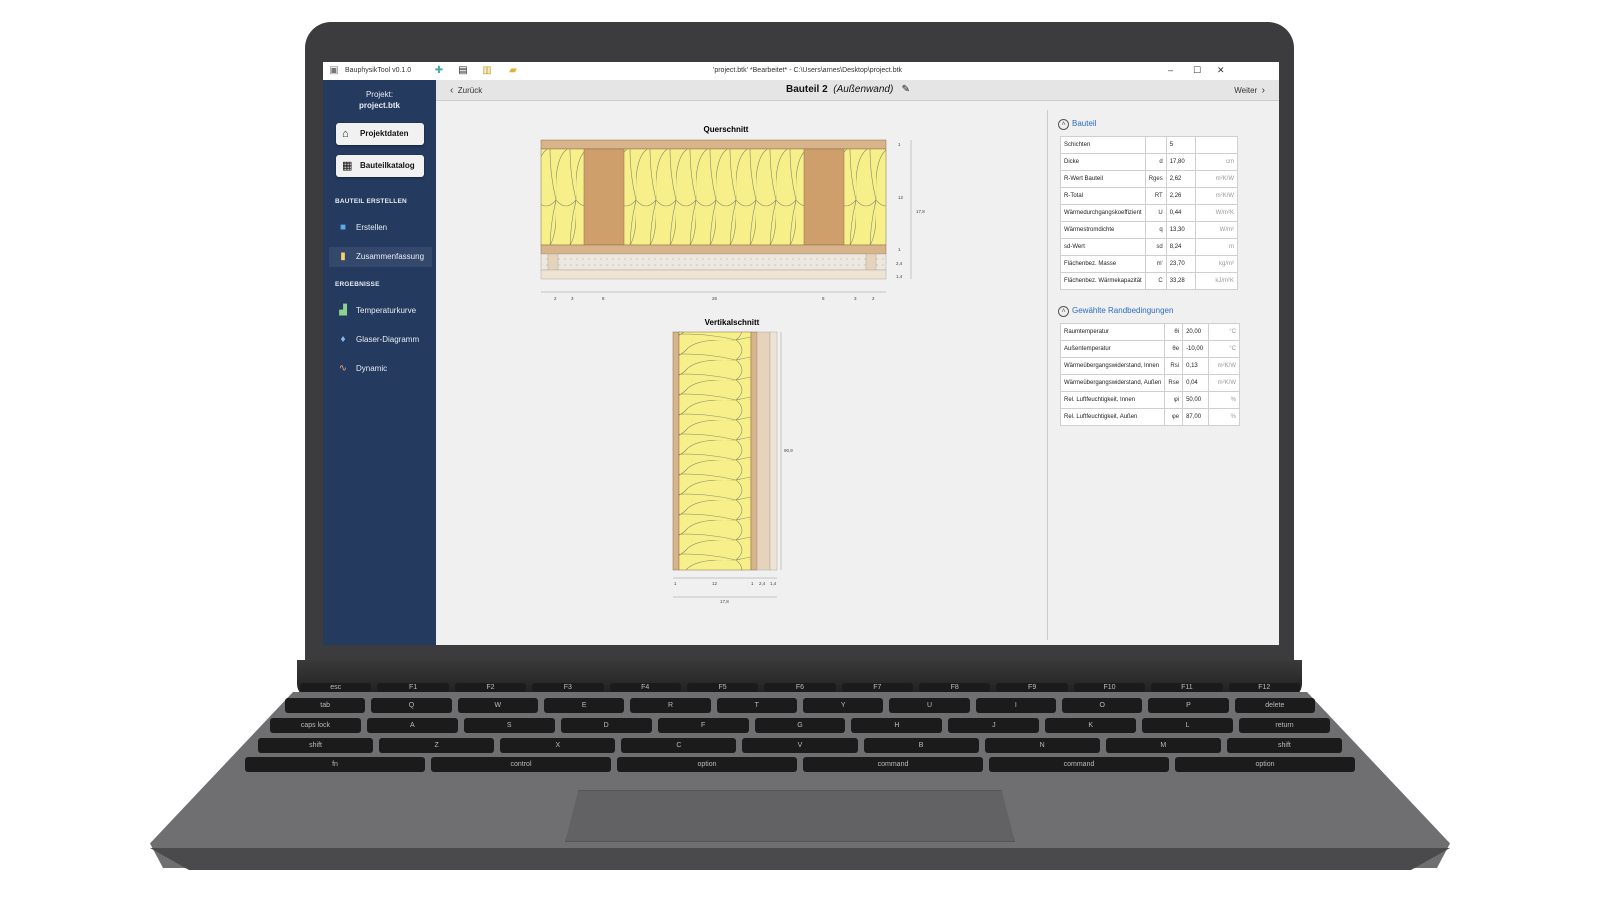  What do you see at coordinates (1015, 705) in the screenshot?
I see `key: I` at bounding box center [1015, 705].